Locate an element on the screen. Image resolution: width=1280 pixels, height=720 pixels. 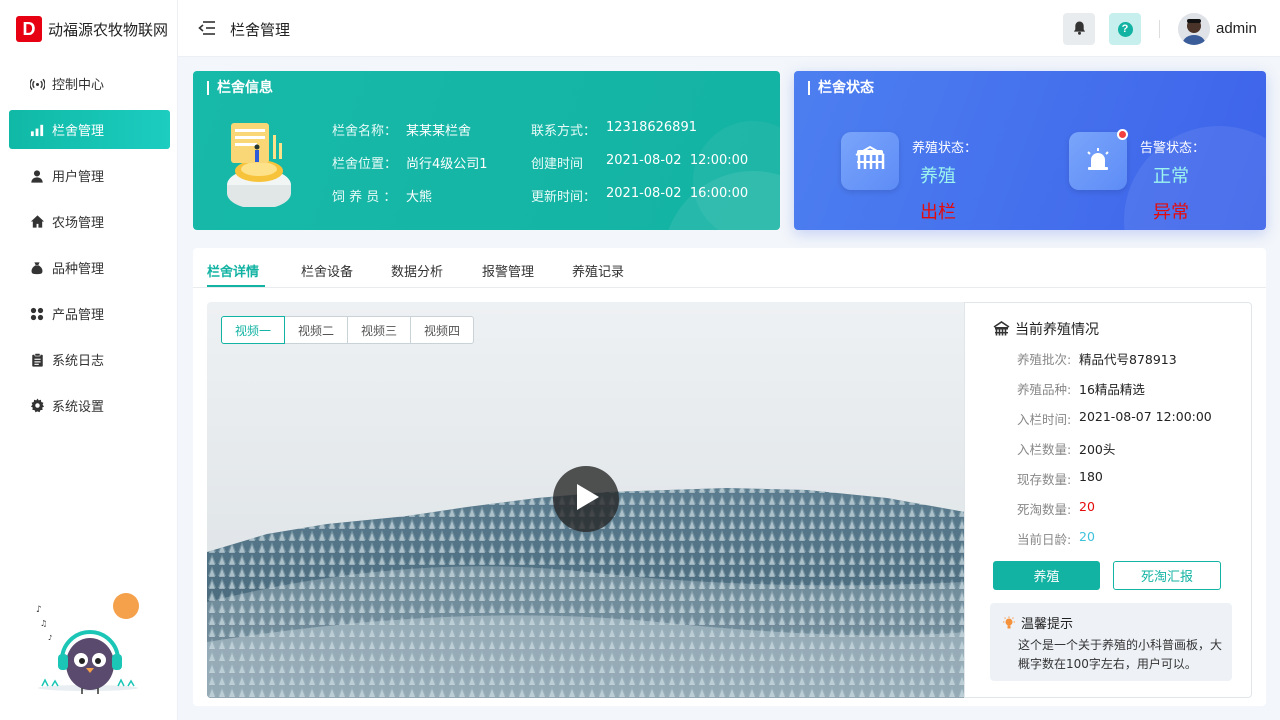
sidebar-item-control-center: 控制中心 is located at coordinates (89, 83).